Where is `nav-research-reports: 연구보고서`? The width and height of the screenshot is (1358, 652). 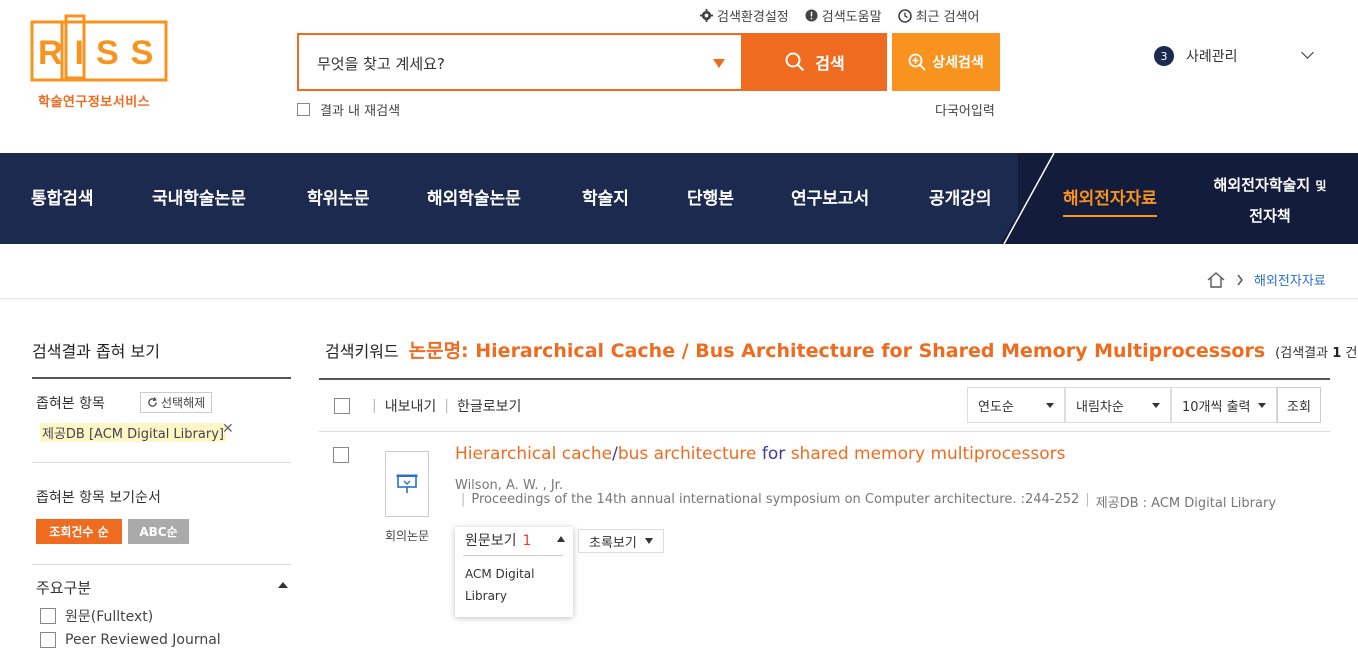
nav-research-reports: 연구보고서 is located at coordinates (830, 196).